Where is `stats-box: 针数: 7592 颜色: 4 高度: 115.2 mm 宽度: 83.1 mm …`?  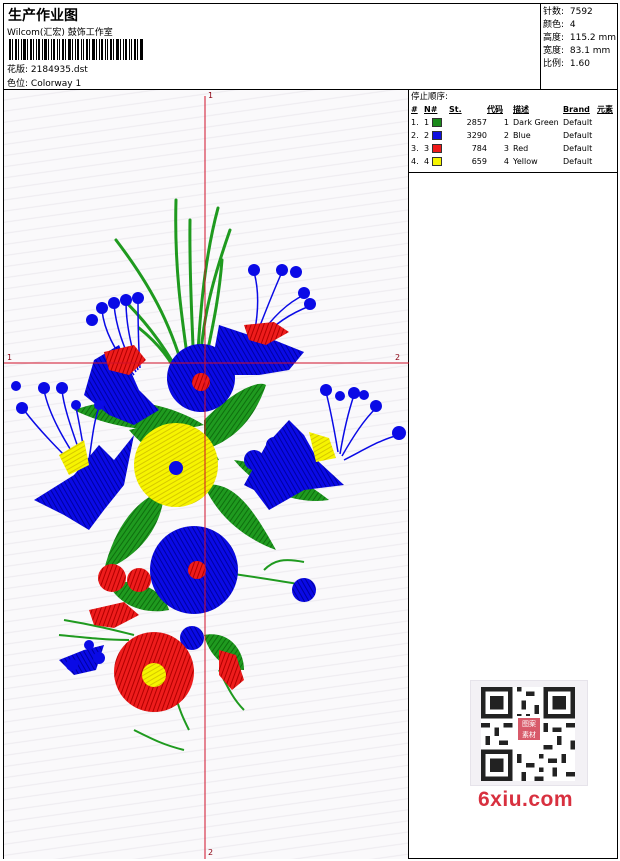
stats-box: 针数: 7592 颜色: 4 高度: 115.2 mm 宽度: 83.1 mm … is located at coordinates (578, 47).